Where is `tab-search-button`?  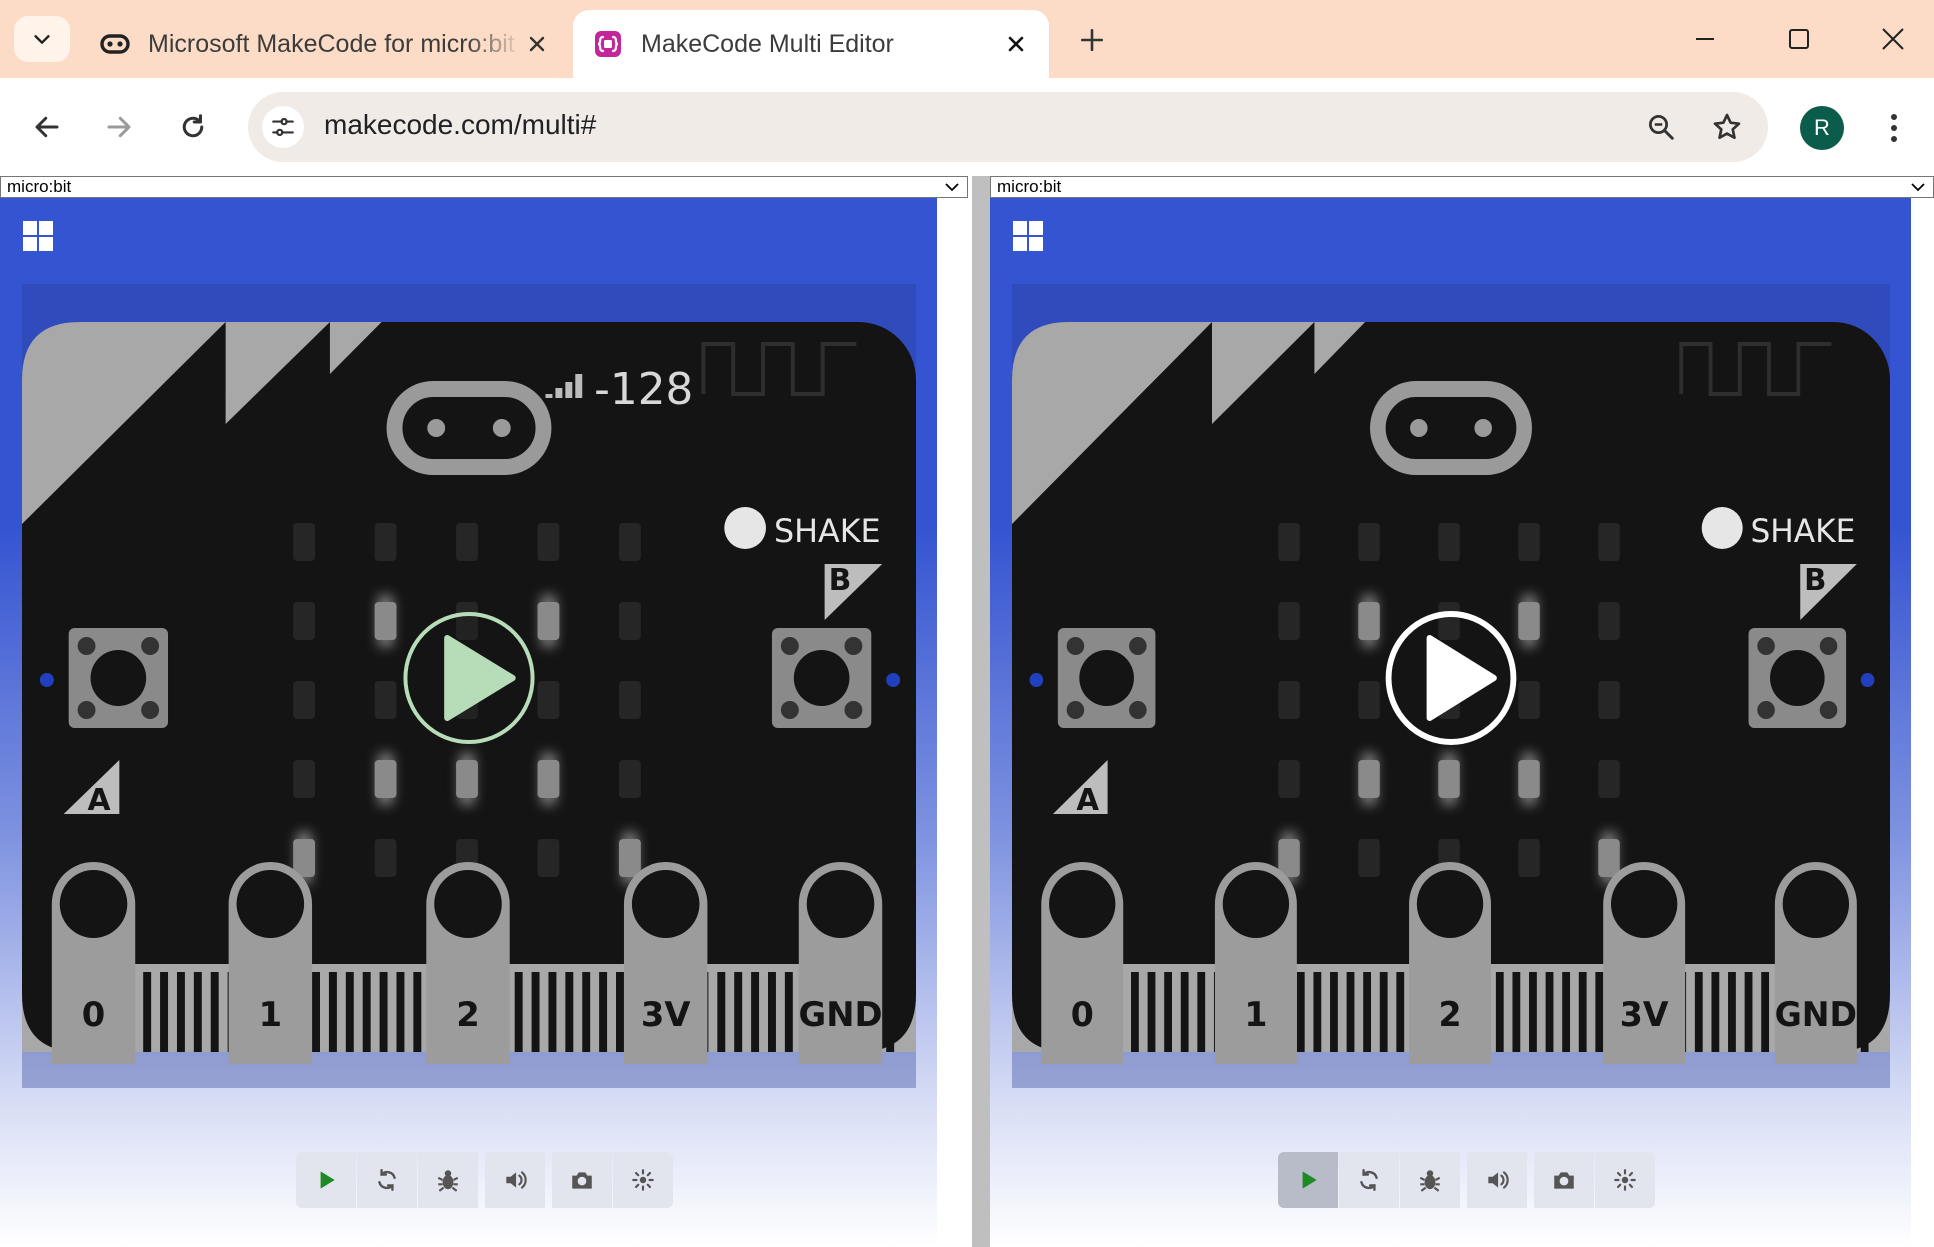
tab-search-button is located at coordinates (42, 39).